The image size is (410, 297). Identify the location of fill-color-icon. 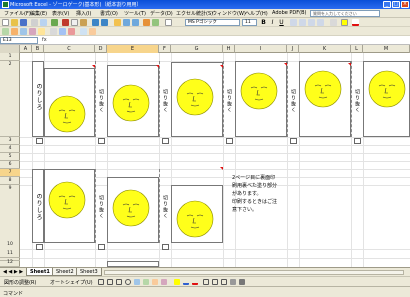
(344, 22).